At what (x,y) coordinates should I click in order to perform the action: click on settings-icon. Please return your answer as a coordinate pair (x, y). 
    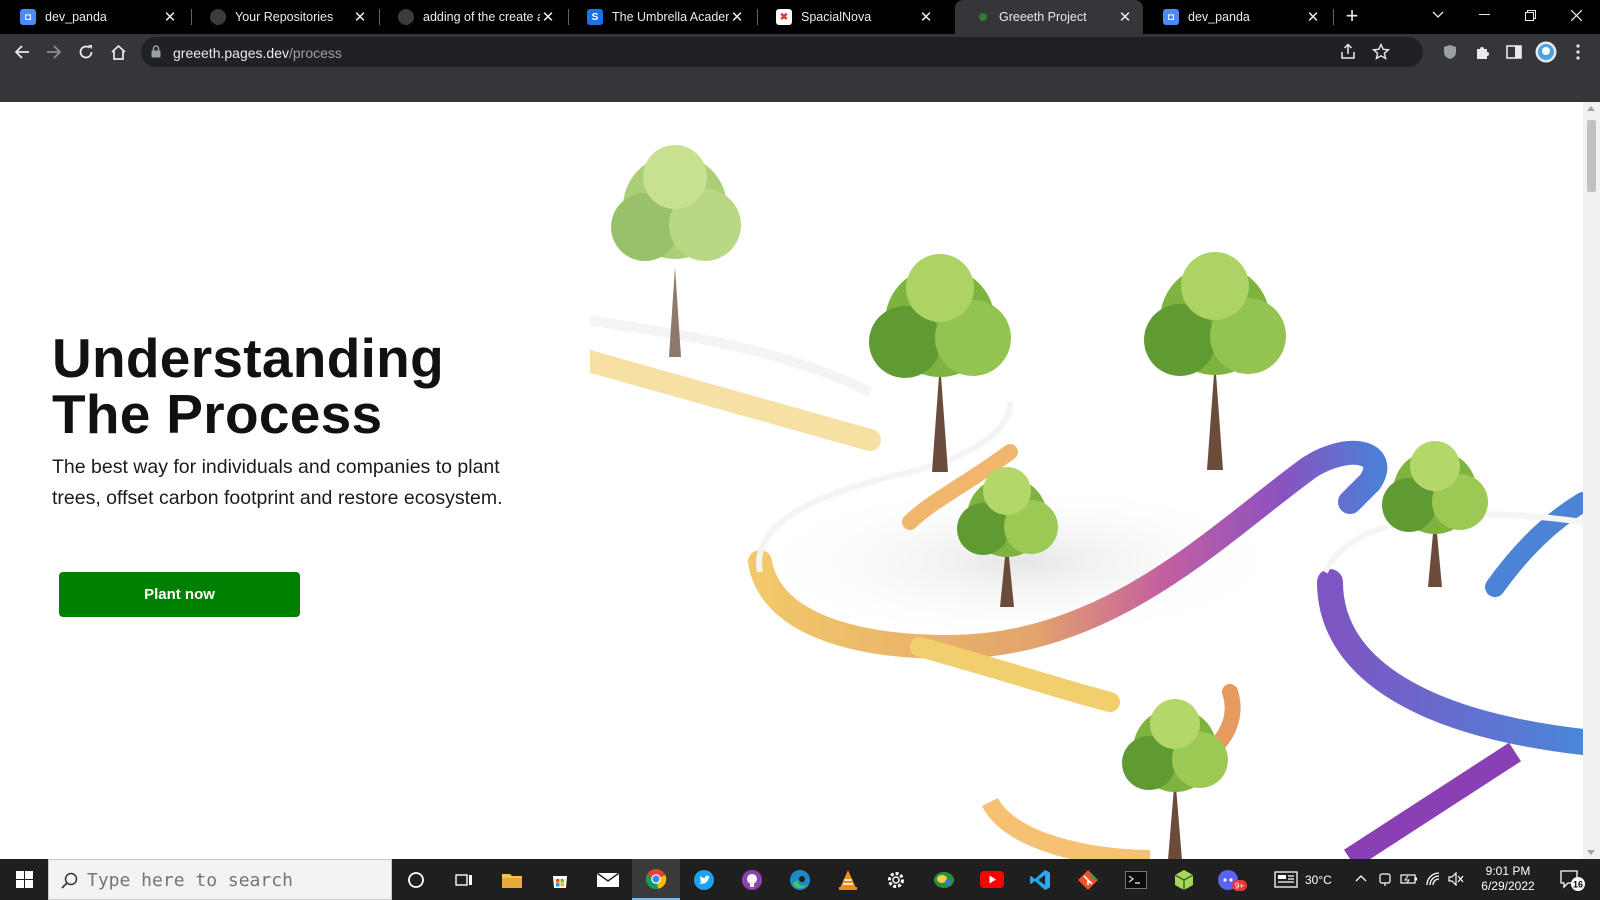
    Looking at the image, I should click on (896, 879).